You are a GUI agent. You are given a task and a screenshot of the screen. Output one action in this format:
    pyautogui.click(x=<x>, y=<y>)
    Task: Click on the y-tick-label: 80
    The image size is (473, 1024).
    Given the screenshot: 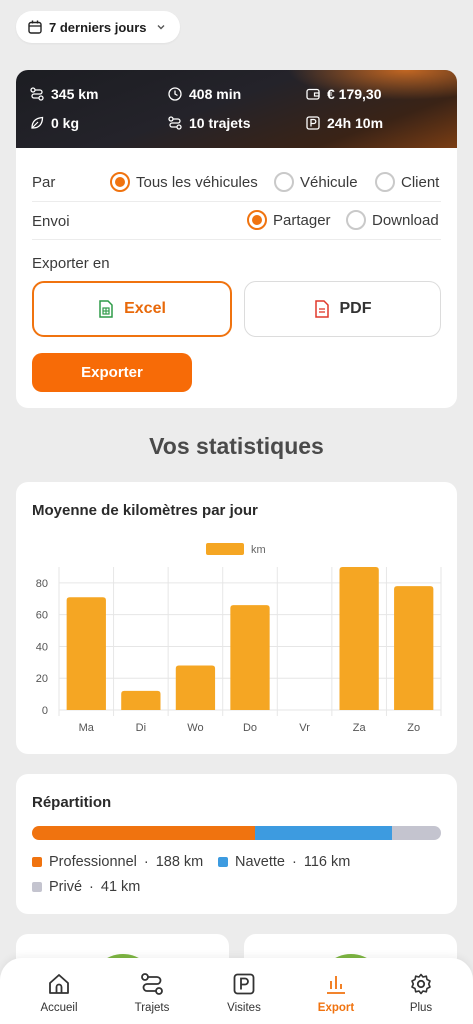 What is the action you would take?
    pyautogui.click(x=42, y=584)
    